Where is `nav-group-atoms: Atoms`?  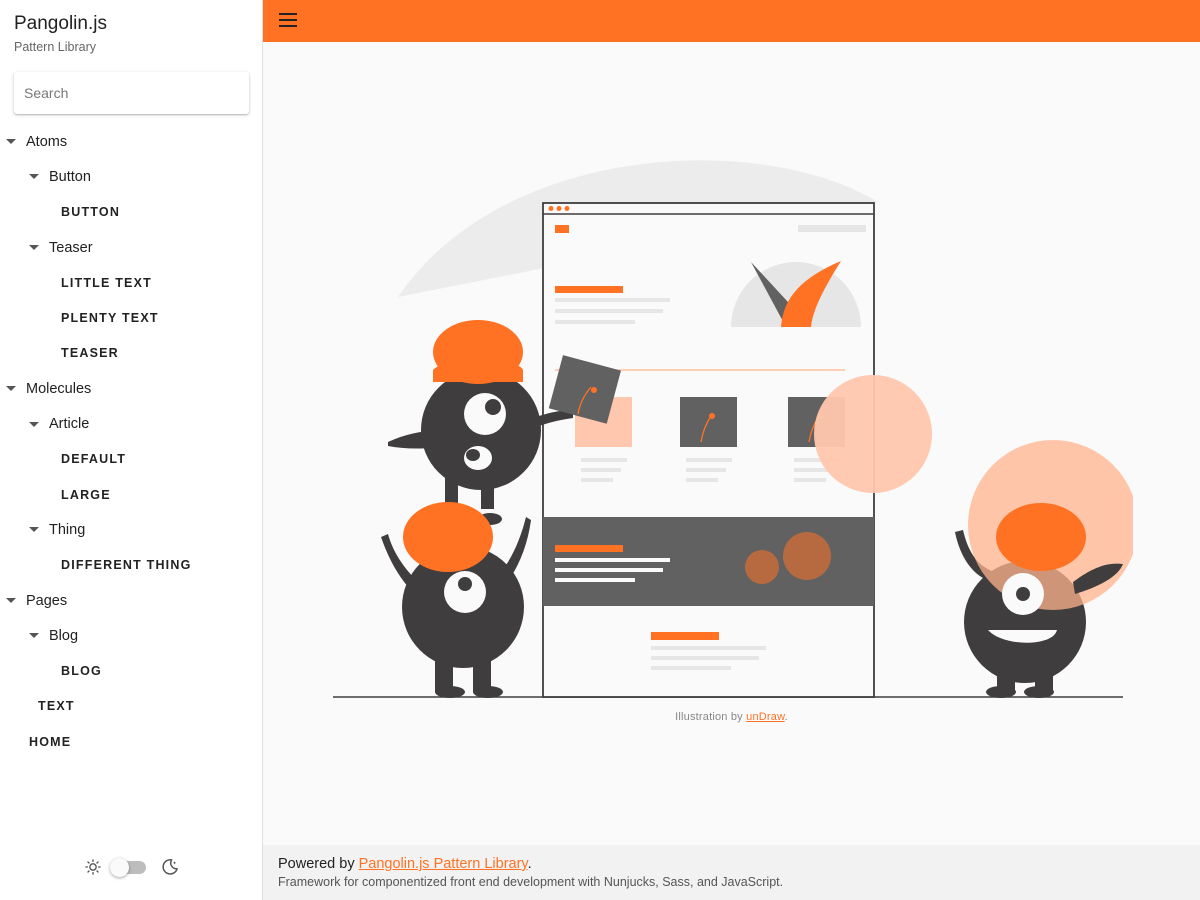 nav-group-atoms: Atoms is located at coordinates (131, 141).